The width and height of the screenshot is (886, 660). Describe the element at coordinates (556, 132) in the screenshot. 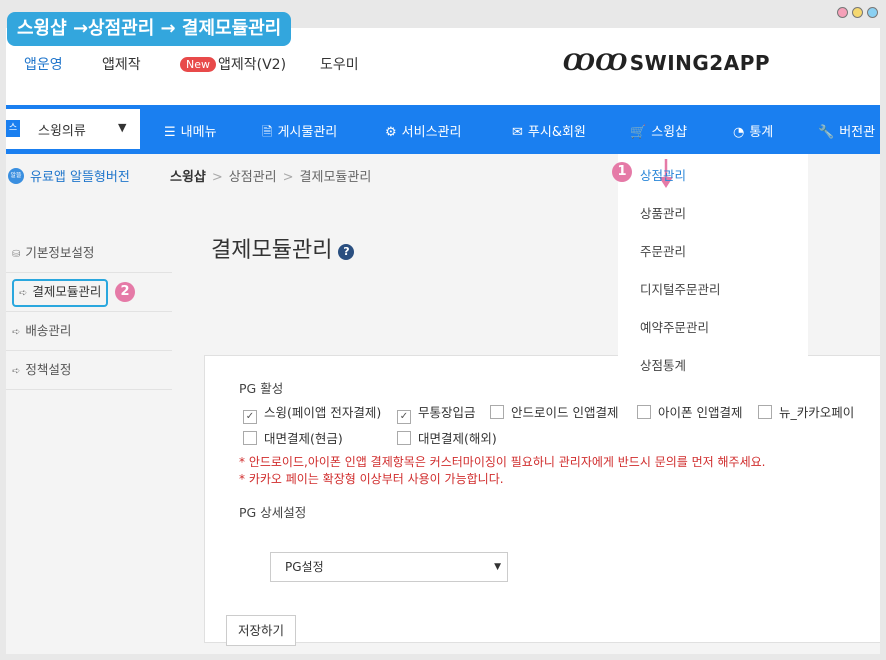

I see `nav-label: 푸시&회원` at that location.